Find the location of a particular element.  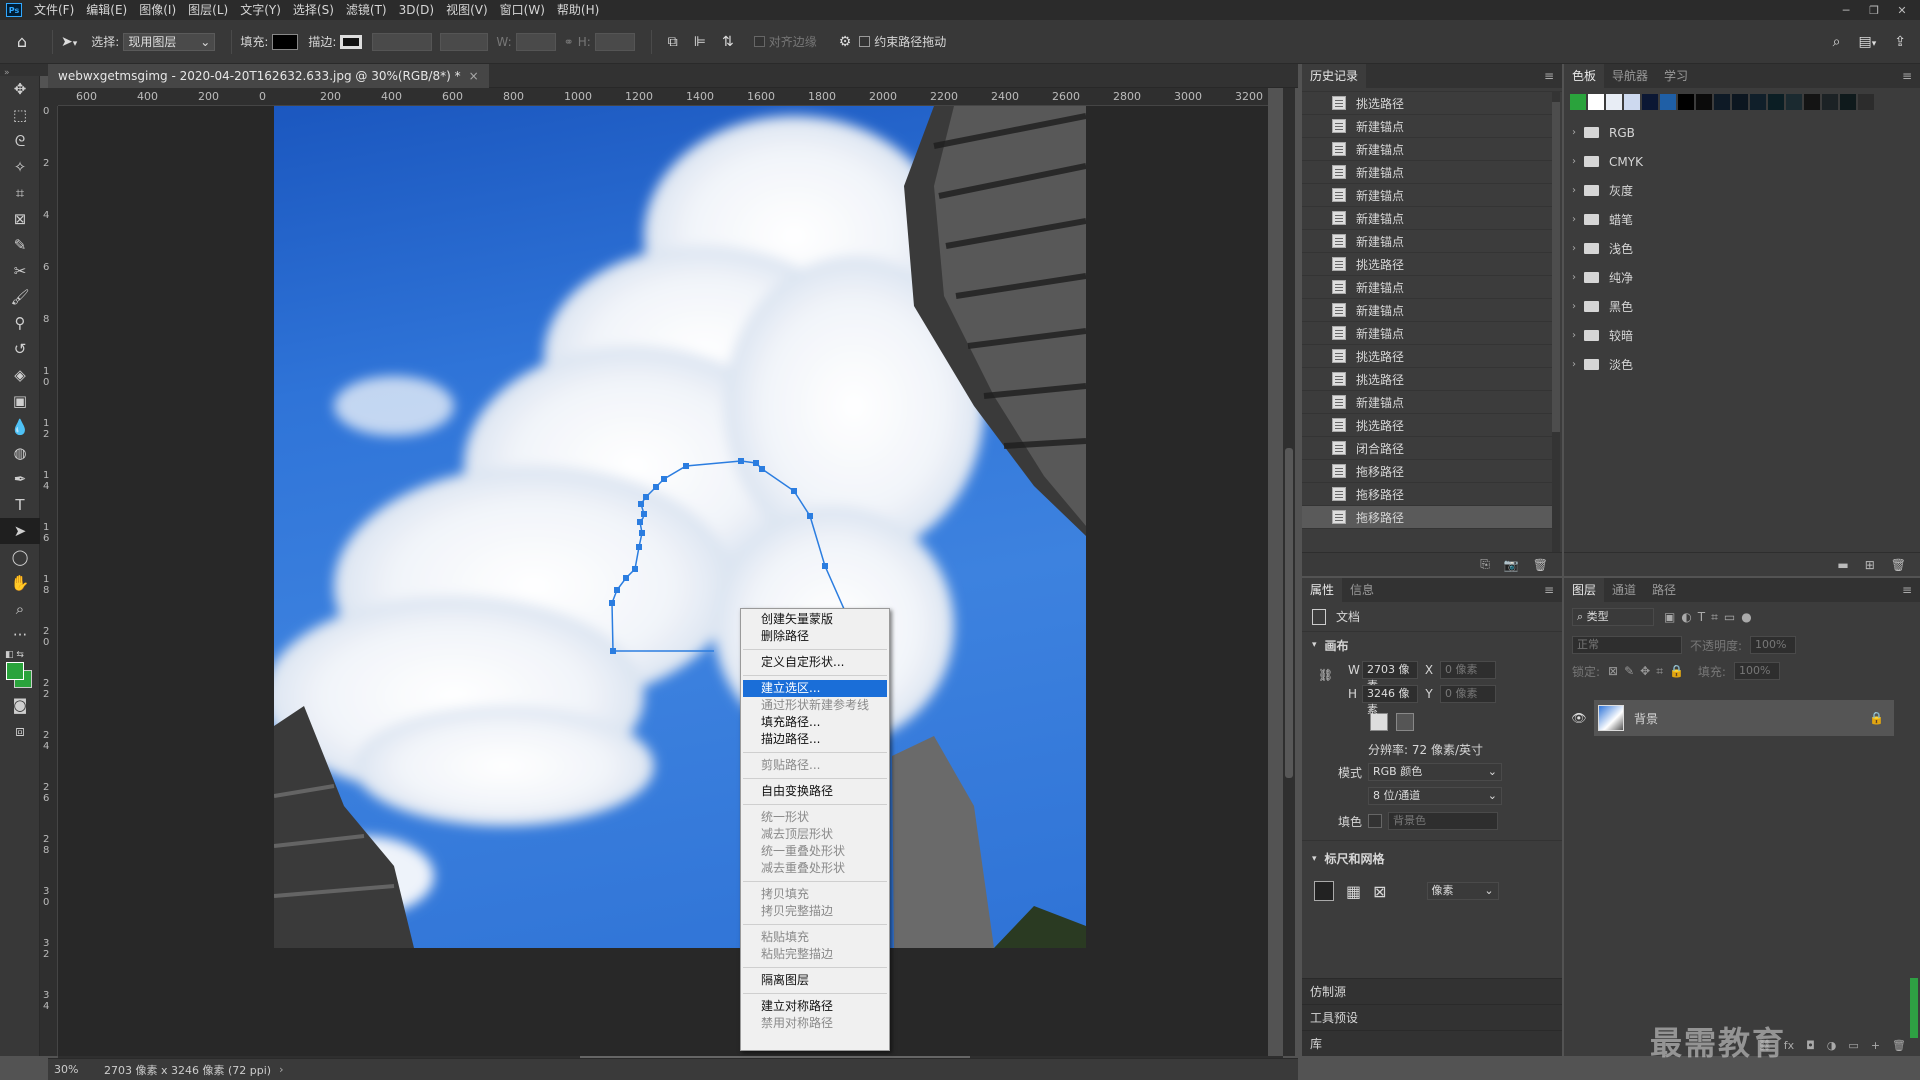

ruler-icon is located at coordinates (1324, 891).